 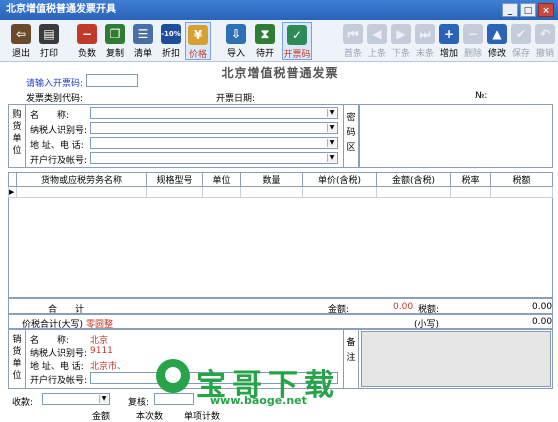 I want to click on copy-button: ❐ 复制, so click(x=115, y=41).